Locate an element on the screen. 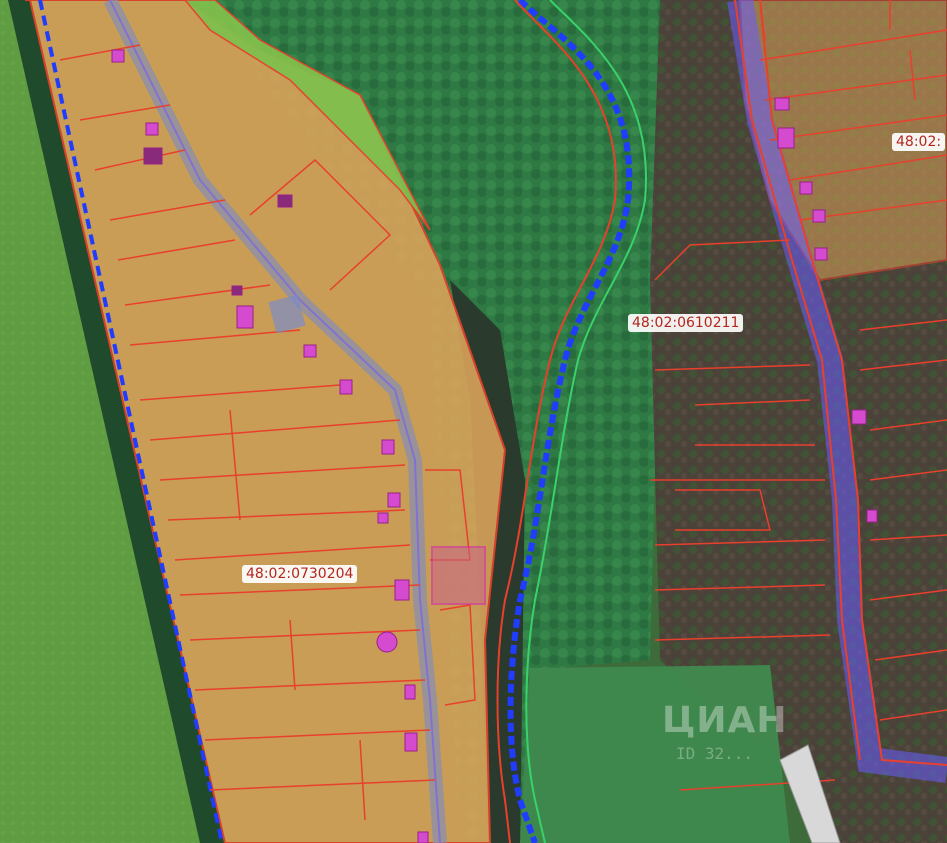 The width and height of the screenshot is (947, 843). parcel-label-0730204: 48:02:0730204 is located at coordinates (300, 574).